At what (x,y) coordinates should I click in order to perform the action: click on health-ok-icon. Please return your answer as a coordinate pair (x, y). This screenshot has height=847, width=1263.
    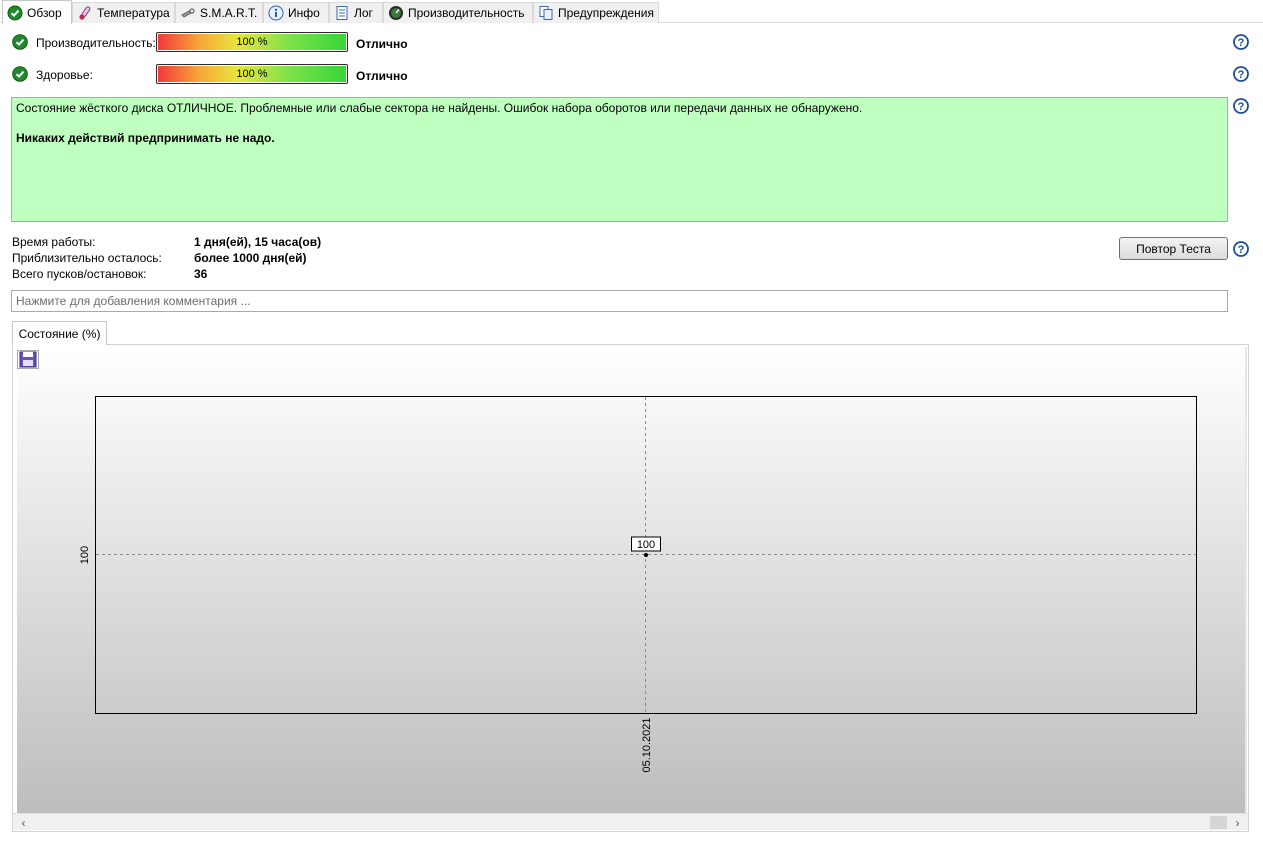
    Looking at the image, I should click on (20, 74).